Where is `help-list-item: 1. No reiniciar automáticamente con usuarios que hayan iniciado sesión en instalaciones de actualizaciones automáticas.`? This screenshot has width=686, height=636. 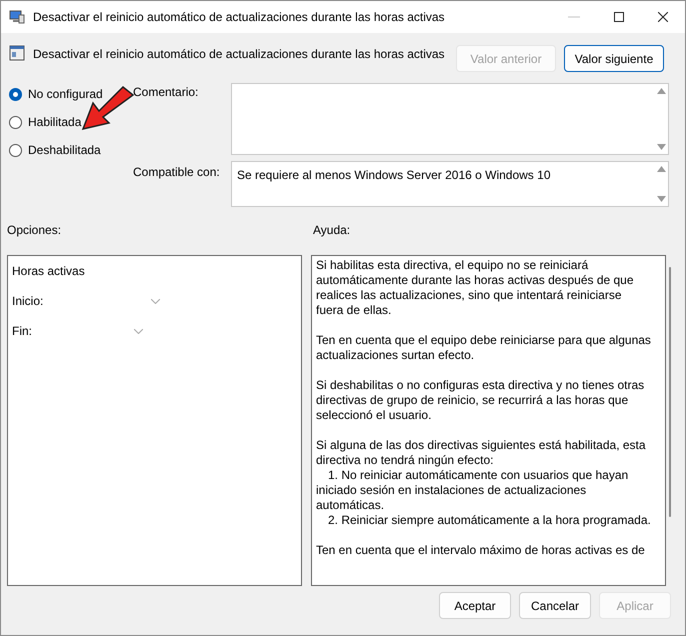 help-list-item: 1. No reiniciar automáticamente con usuarios que hayan iniciado sesión en instalaciones de actualizaciones automáticas. is located at coordinates (473, 490).